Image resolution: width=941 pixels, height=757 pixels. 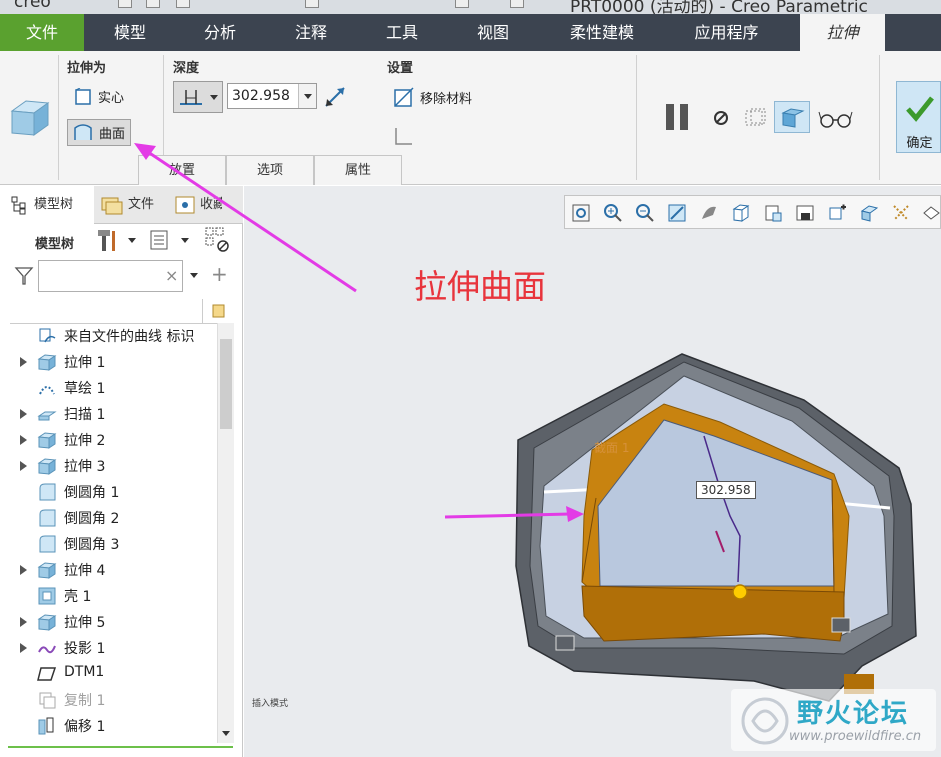 What do you see at coordinates (709, 213) in the screenshot?
I see `display-style-icon` at bounding box center [709, 213].